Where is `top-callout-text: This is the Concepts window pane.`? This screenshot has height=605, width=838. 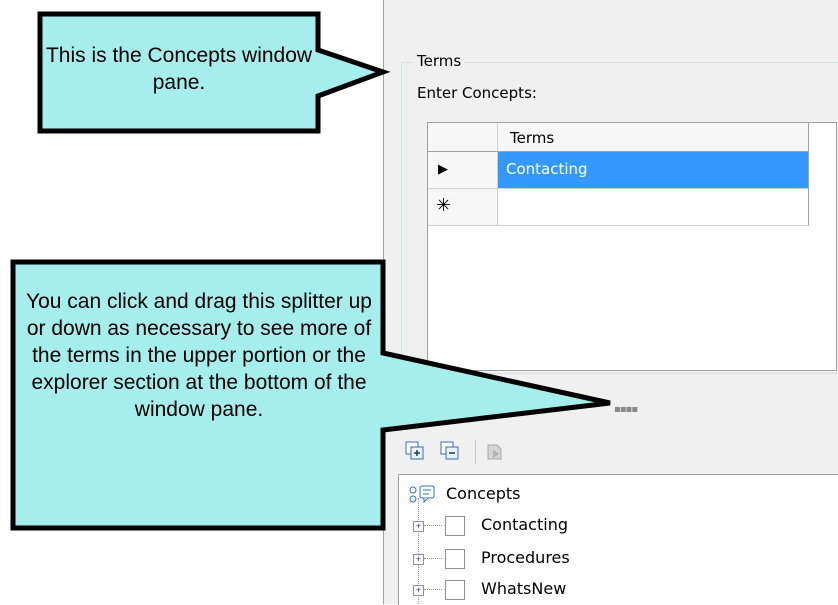
top-callout-text: This is the Concepts window pane. is located at coordinates (179, 69).